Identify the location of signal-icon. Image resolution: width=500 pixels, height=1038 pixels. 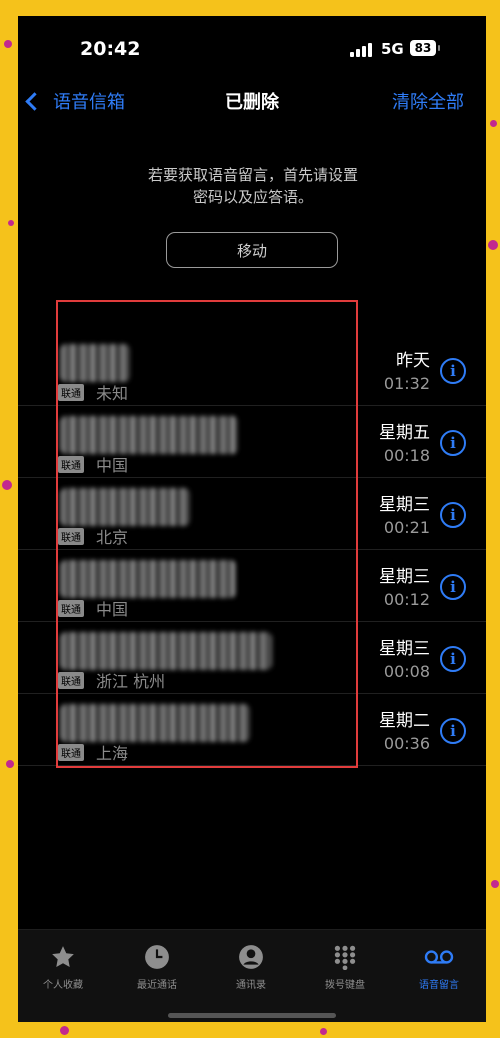
(362, 50).